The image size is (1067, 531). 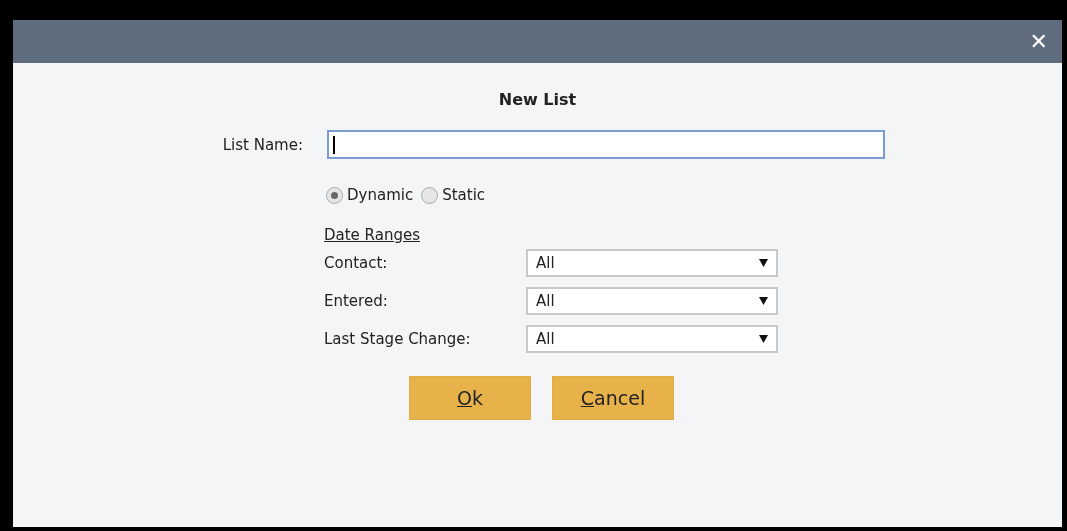 What do you see at coordinates (613, 398) in the screenshot?
I see `dialog-button: Cancel` at bounding box center [613, 398].